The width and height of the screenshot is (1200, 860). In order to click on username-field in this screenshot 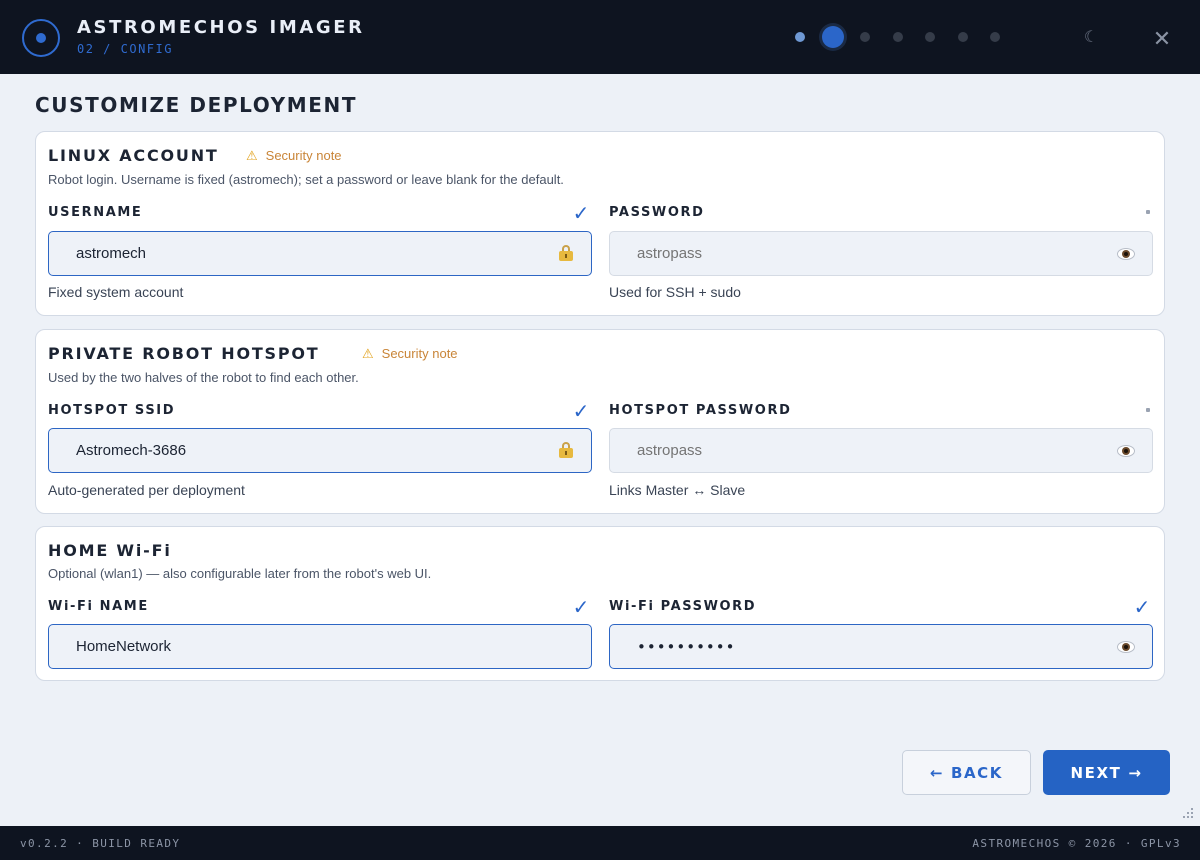, I will do `click(320, 253)`.